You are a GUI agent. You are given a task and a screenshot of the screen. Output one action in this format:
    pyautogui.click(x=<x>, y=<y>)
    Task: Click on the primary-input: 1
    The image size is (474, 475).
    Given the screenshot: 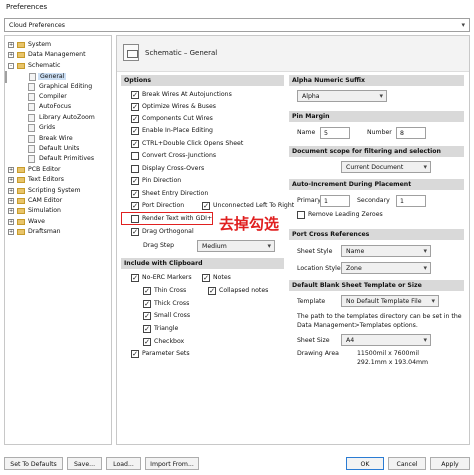 What is the action you would take?
    pyautogui.click(x=335, y=201)
    